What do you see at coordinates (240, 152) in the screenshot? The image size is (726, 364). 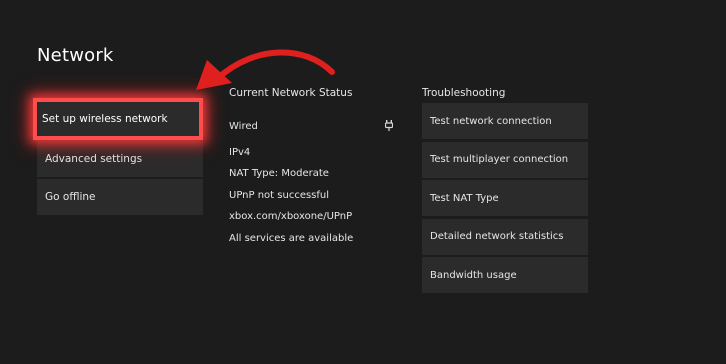 I see `ip-version: IPv4` at bounding box center [240, 152].